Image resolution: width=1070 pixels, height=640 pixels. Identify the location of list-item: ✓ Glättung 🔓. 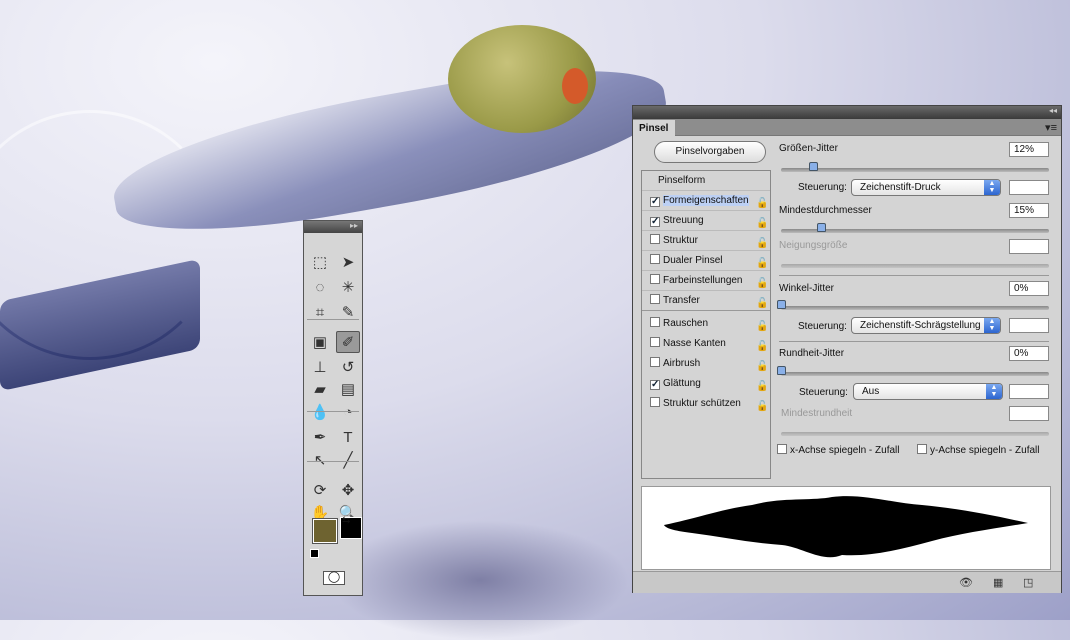
(706, 384).